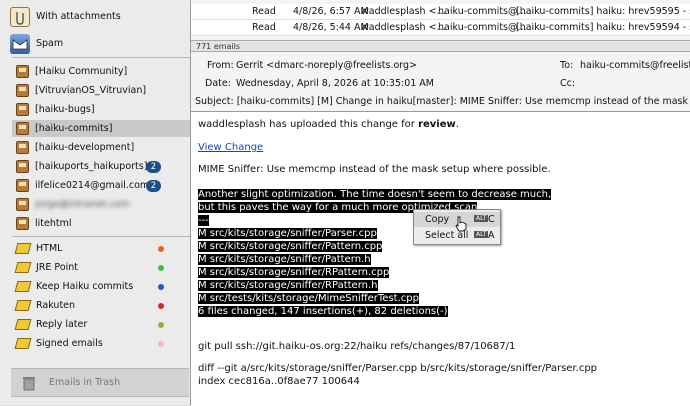 The height and width of the screenshot is (406, 690). I want to click on trash-button: Emails in Trash, so click(100, 382).